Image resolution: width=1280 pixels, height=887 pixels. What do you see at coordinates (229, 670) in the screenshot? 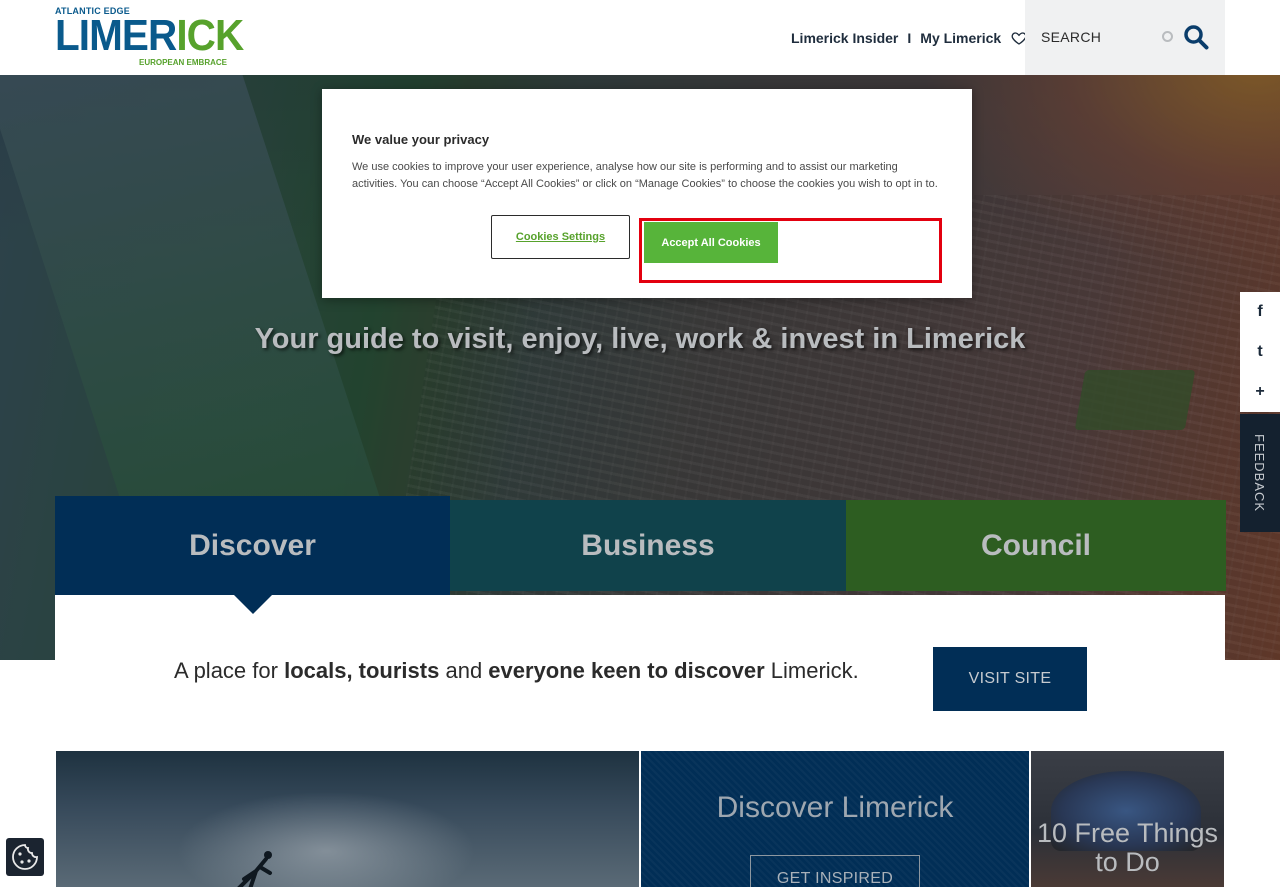
I see `intro-text-part1: A place for` at bounding box center [229, 670].